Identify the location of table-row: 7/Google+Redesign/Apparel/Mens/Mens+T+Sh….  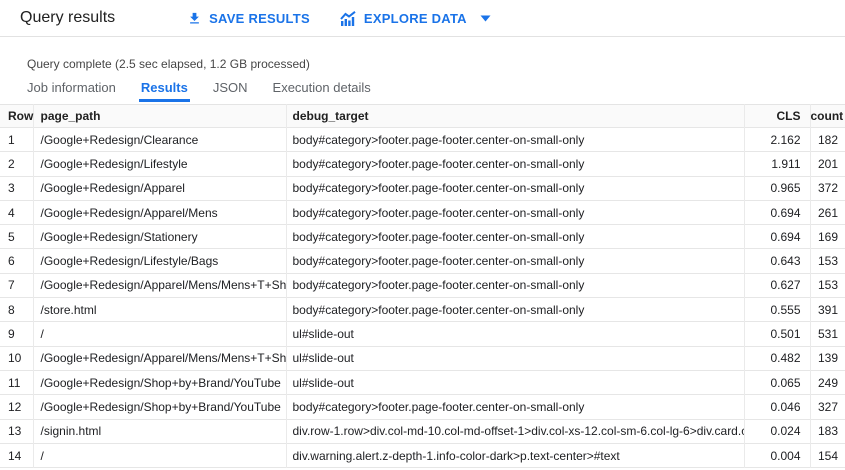
(422, 285).